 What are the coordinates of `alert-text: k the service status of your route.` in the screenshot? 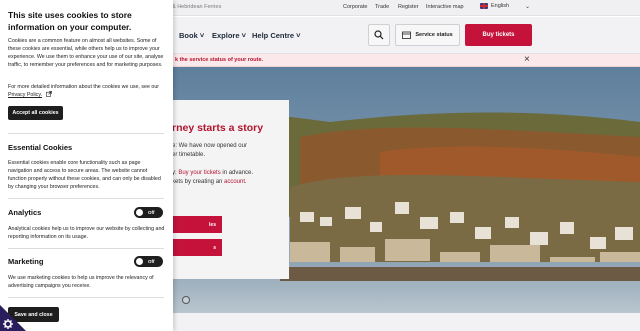 It's located at (219, 60).